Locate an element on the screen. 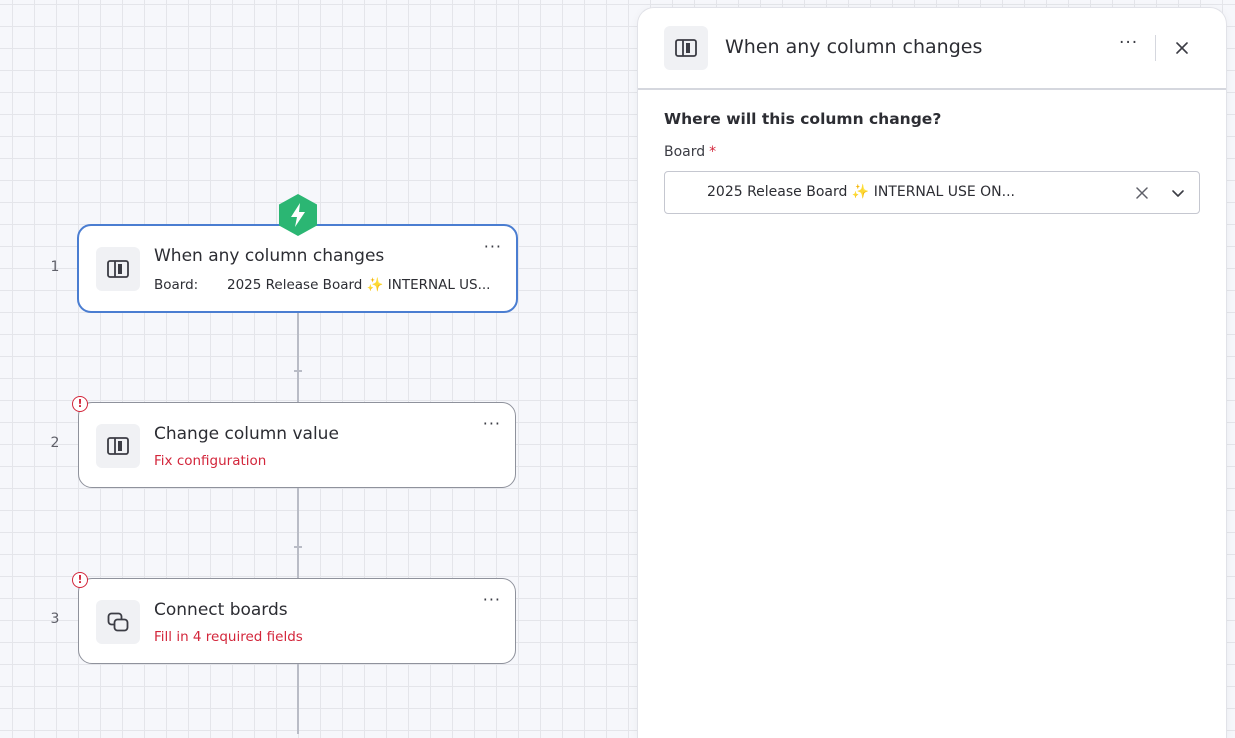 The height and width of the screenshot is (738, 1235). step-title: When any column changes is located at coordinates (269, 256).